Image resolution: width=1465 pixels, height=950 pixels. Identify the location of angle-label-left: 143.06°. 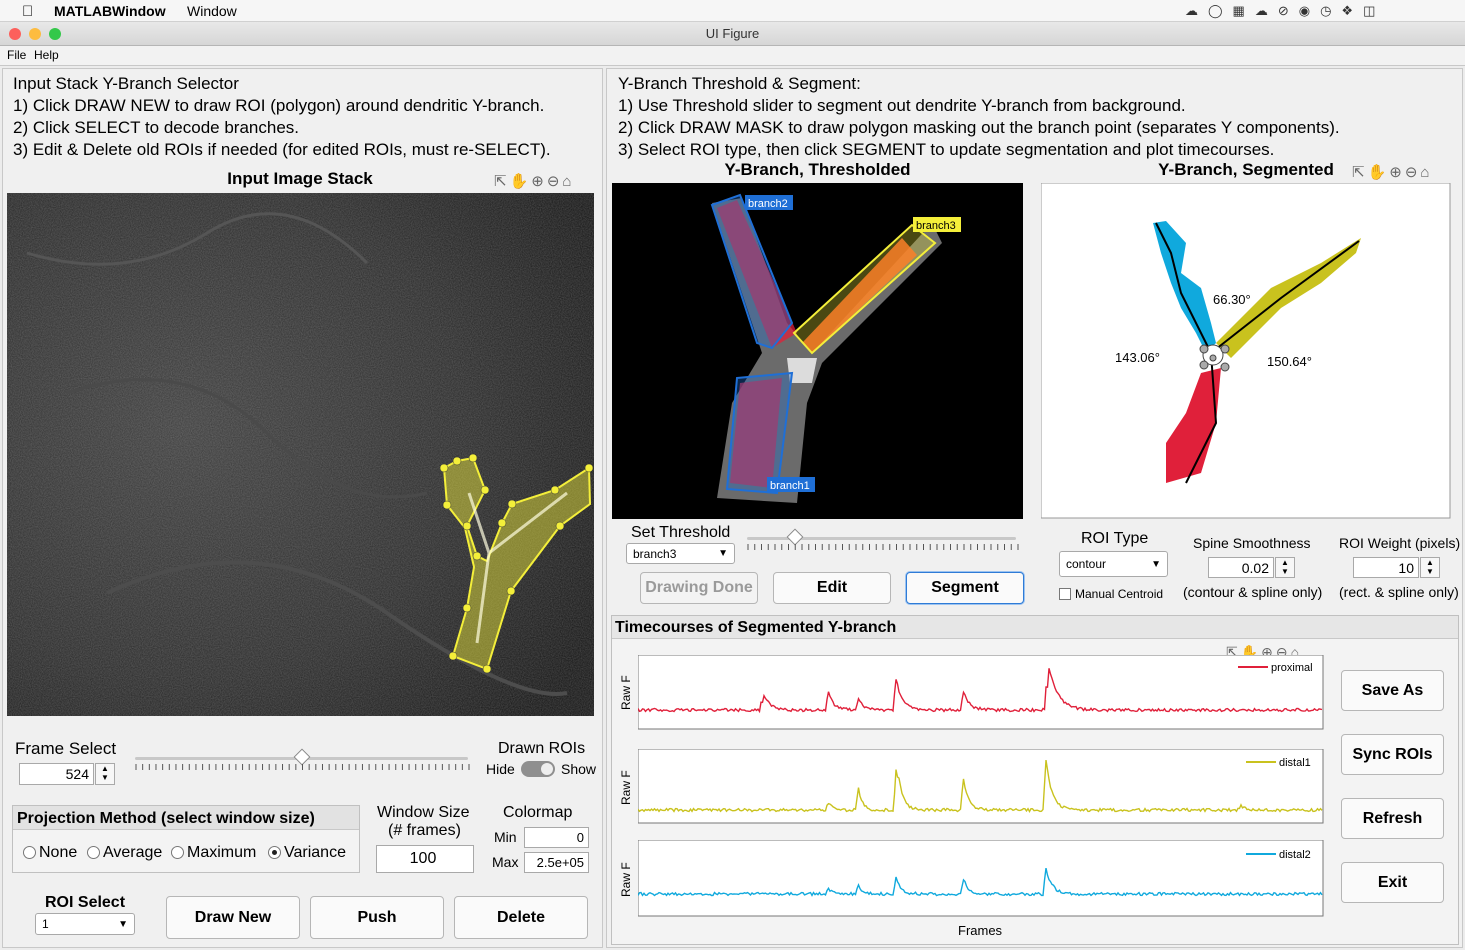
(1137, 357).